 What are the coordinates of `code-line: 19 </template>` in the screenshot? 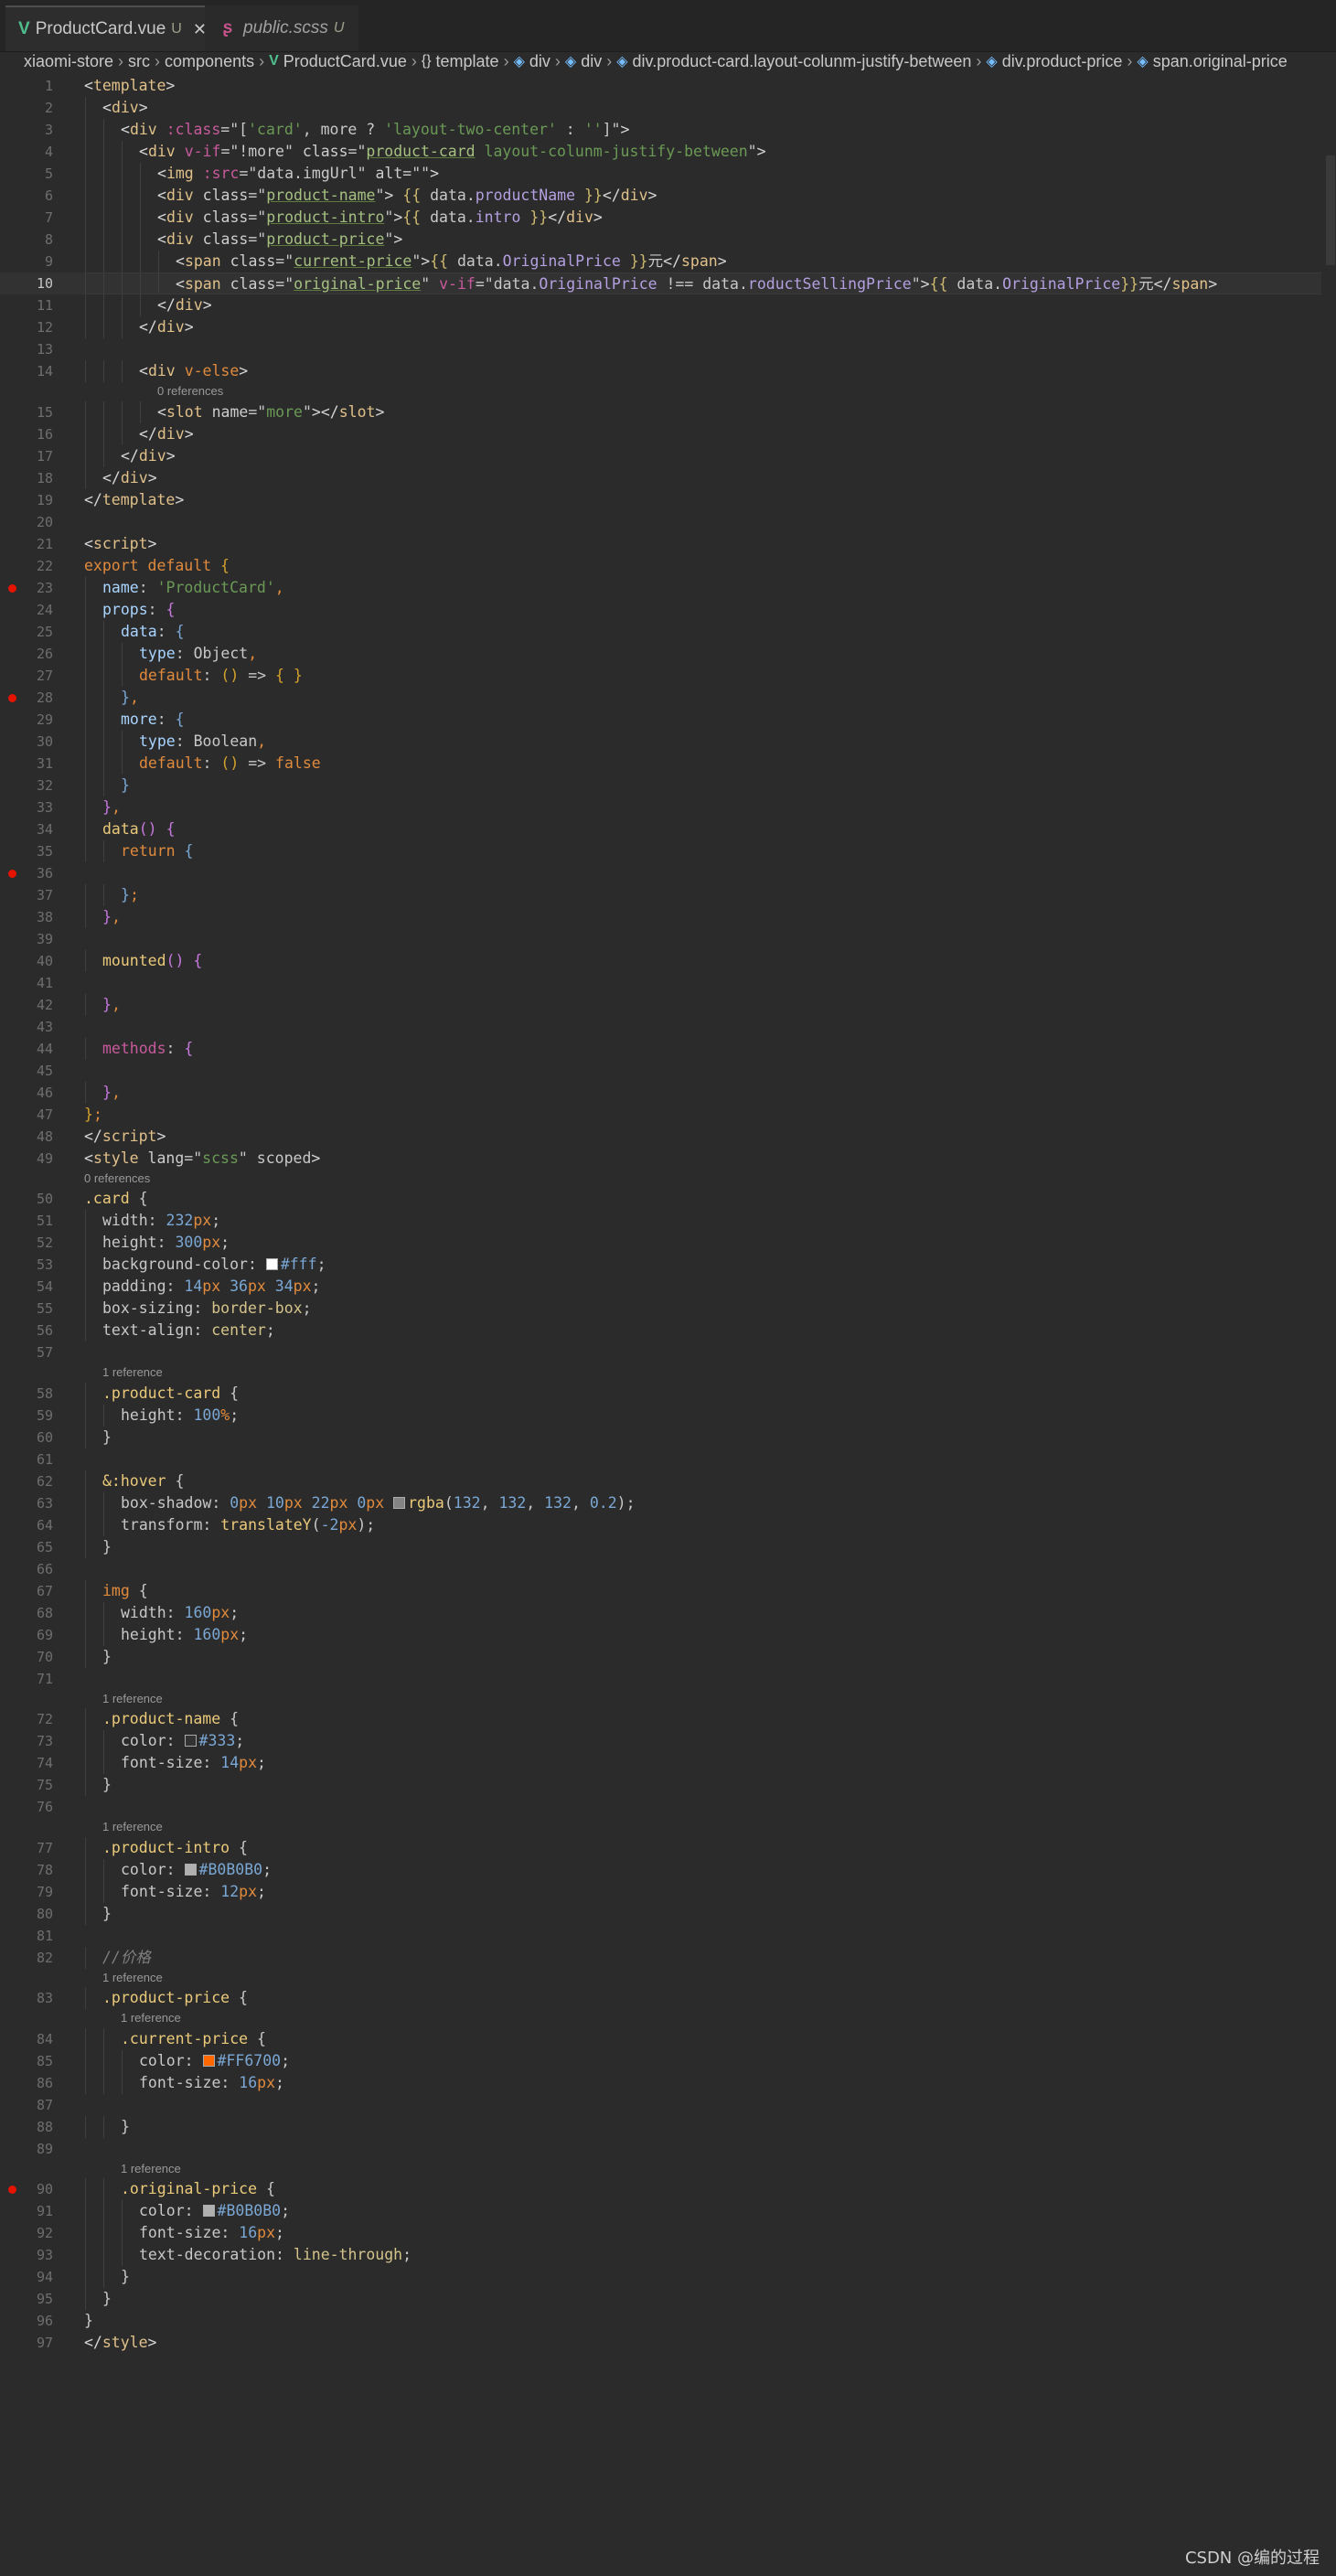 It's located at (660, 500).